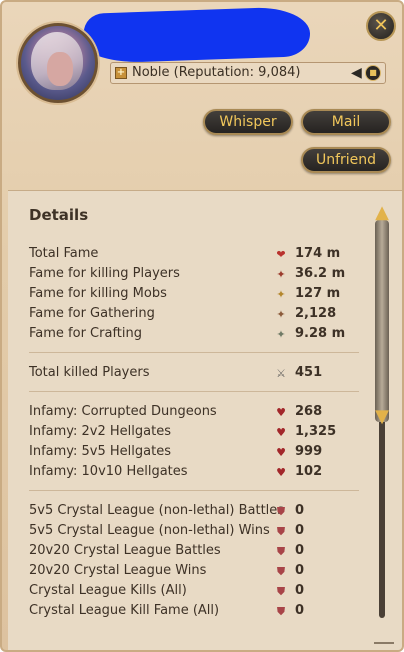 This screenshot has height=652, width=404. I want to click on close-icon: ✕, so click(381, 25).